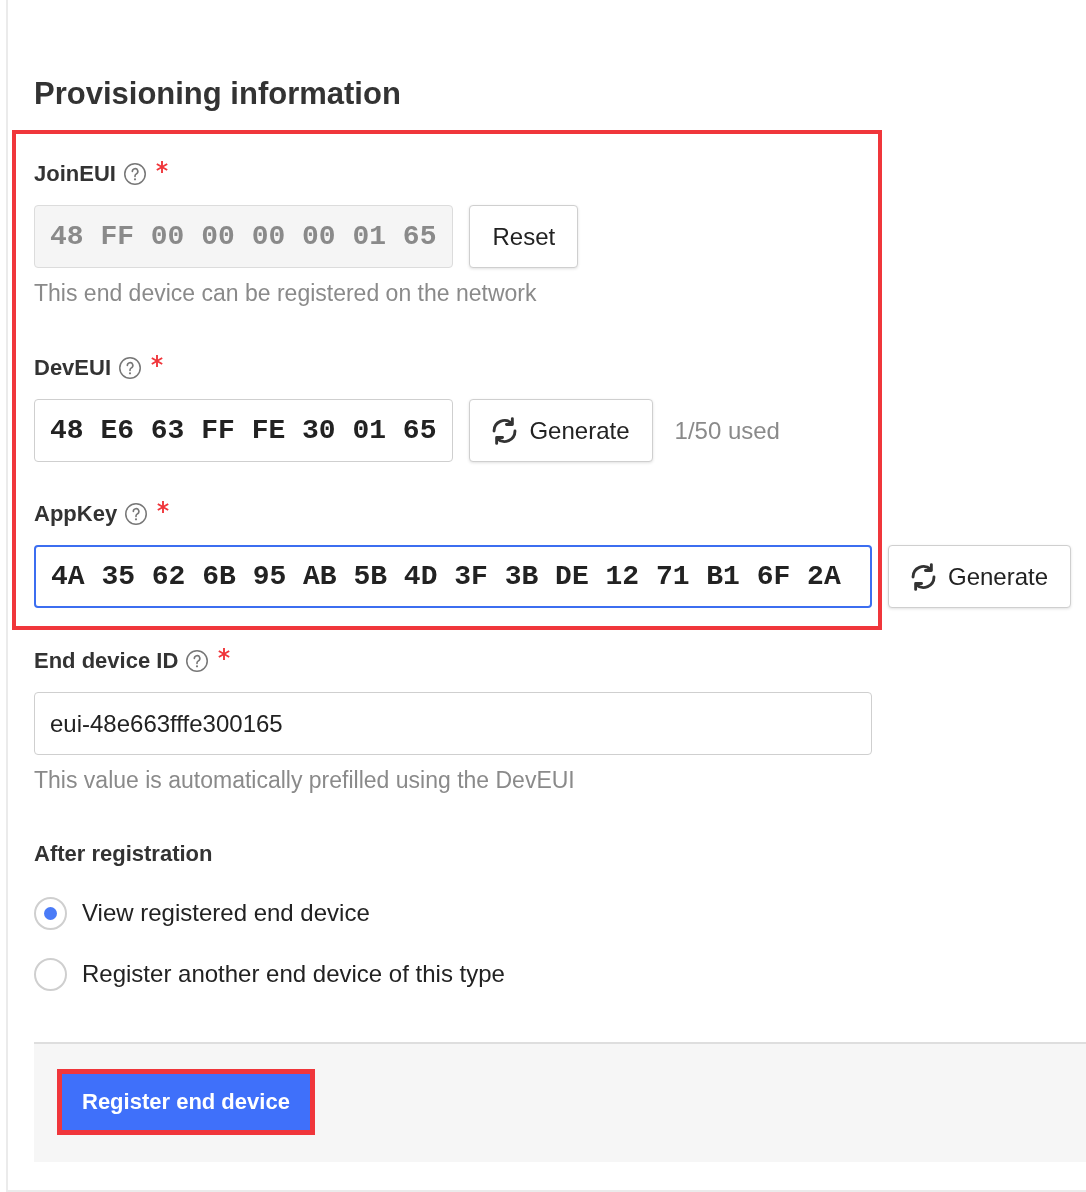  I want to click on field-hint: This end device can be registered on the network, so click(286, 293).